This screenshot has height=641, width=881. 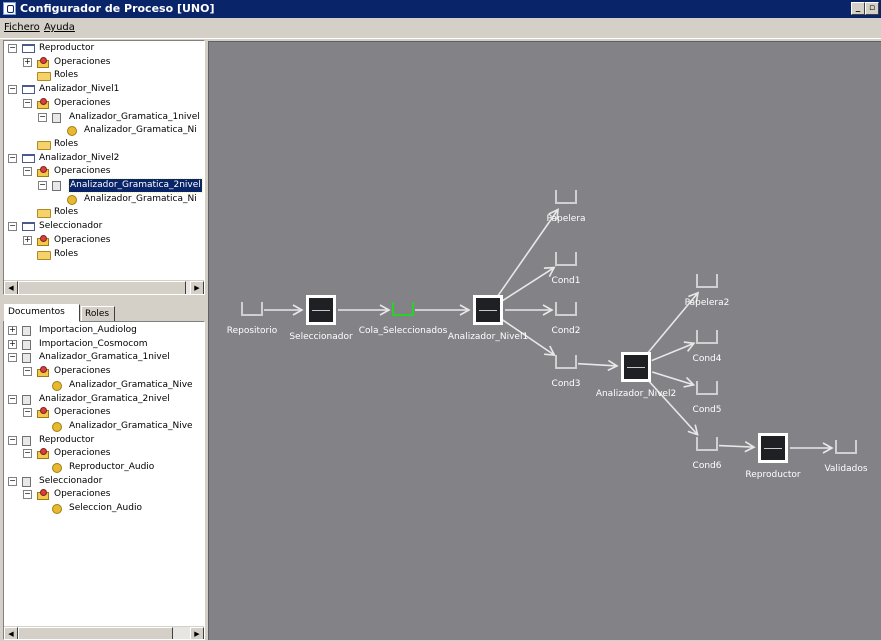 I want to click on queue-node-cond1, so click(x=566, y=259).